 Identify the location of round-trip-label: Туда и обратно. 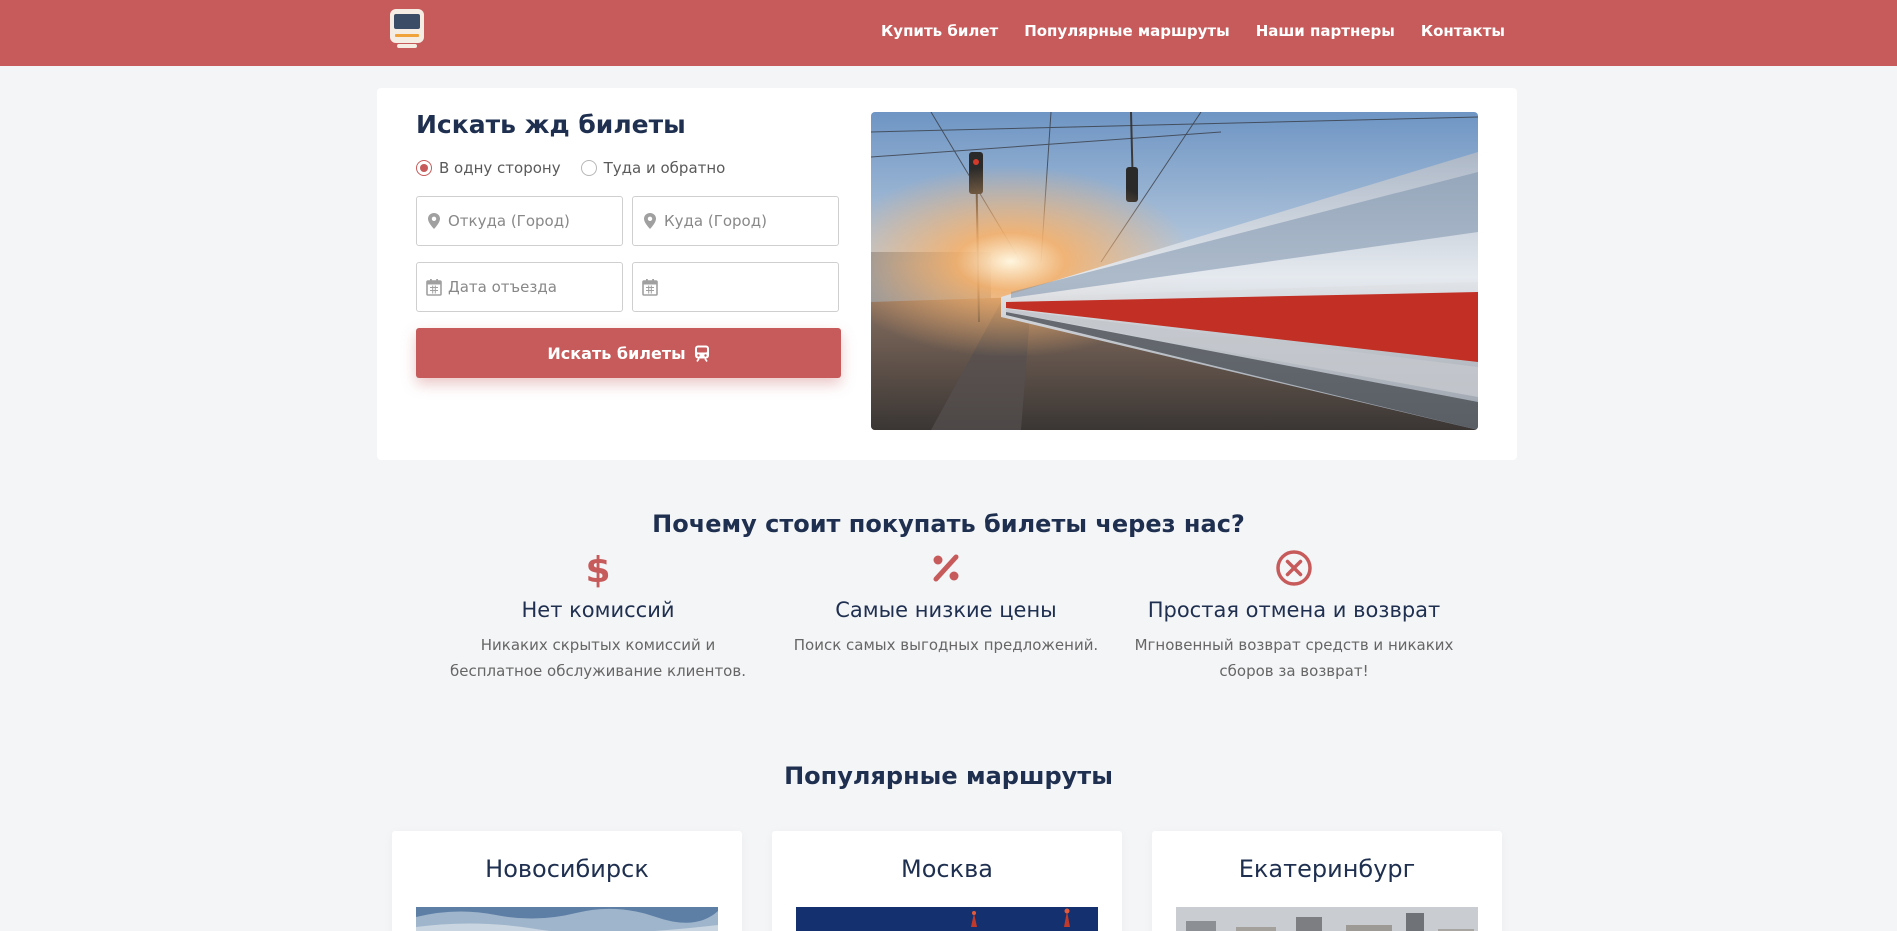
(664, 168).